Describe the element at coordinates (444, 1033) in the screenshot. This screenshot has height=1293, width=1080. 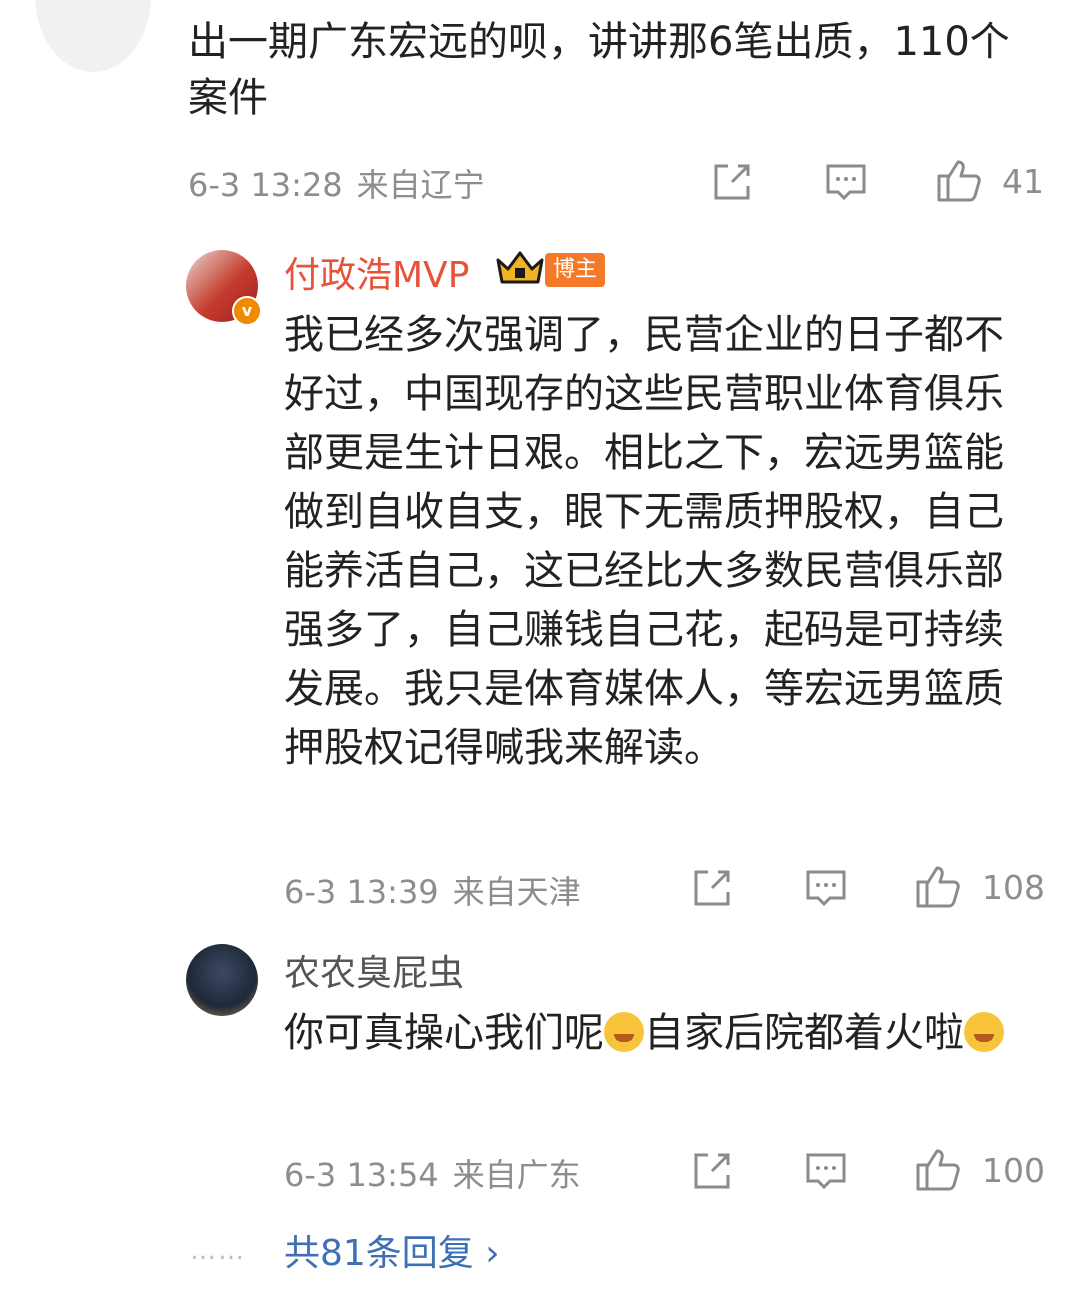
I see `reply-text-part: 你可真操心我们呢` at that location.